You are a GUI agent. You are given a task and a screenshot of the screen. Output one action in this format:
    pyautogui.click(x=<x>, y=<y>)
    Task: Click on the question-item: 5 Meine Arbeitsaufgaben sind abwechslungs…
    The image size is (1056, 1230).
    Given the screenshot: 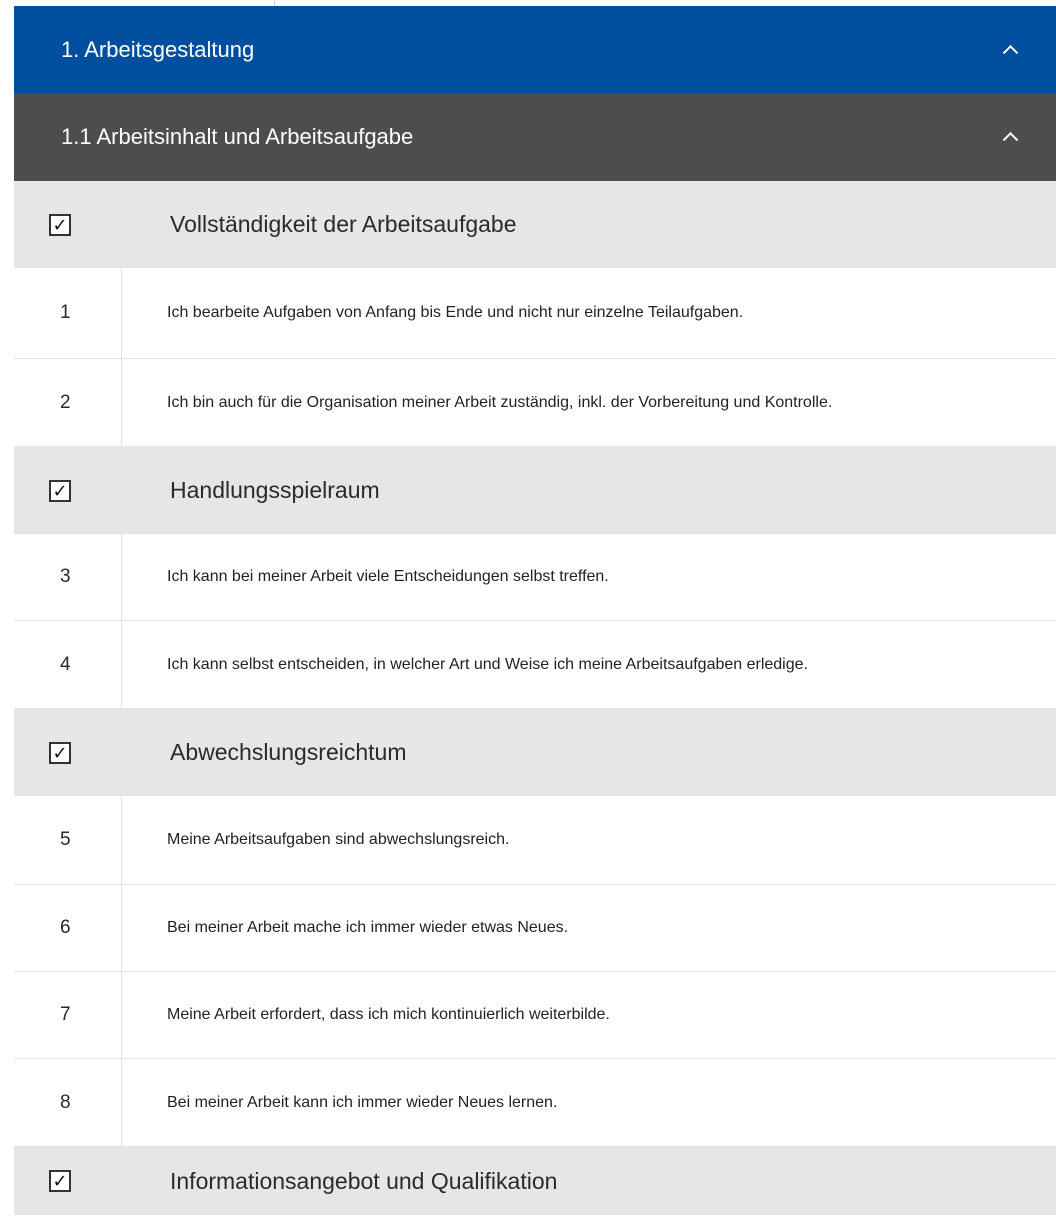 What is the action you would take?
    pyautogui.click(x=535, y=840)
    